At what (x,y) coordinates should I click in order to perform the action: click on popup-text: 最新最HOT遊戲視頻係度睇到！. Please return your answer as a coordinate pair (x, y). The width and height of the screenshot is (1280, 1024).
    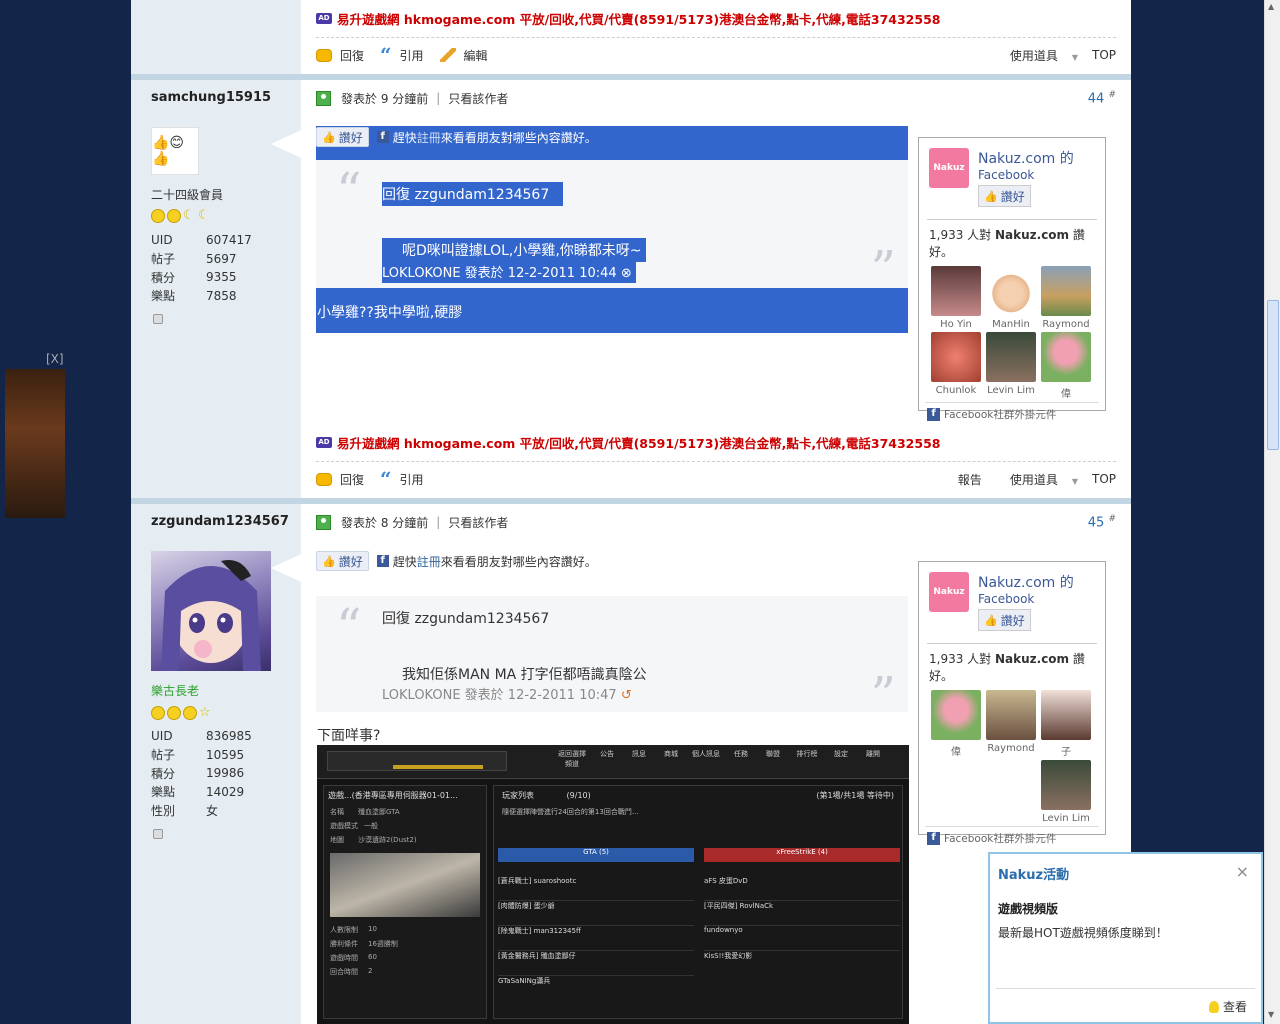
    Looking at the image, I should click on (1083, 932).